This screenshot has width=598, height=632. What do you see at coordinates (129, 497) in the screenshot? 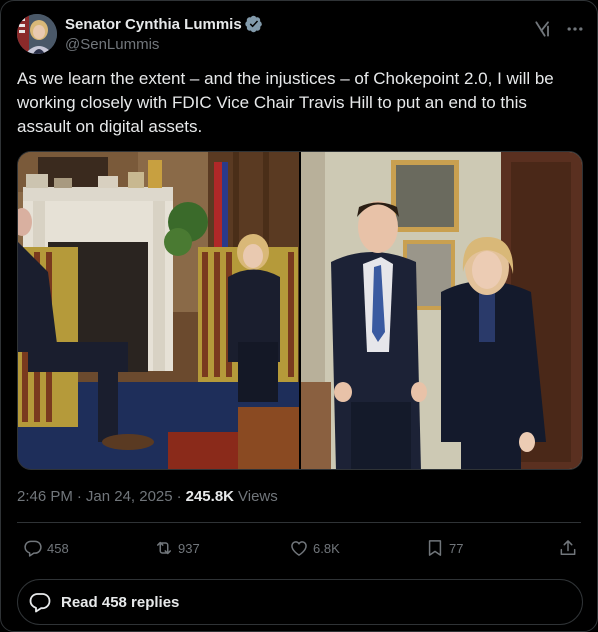
I see `tweet-date: Jan 24, 2025` at bounding box center [129, 497].